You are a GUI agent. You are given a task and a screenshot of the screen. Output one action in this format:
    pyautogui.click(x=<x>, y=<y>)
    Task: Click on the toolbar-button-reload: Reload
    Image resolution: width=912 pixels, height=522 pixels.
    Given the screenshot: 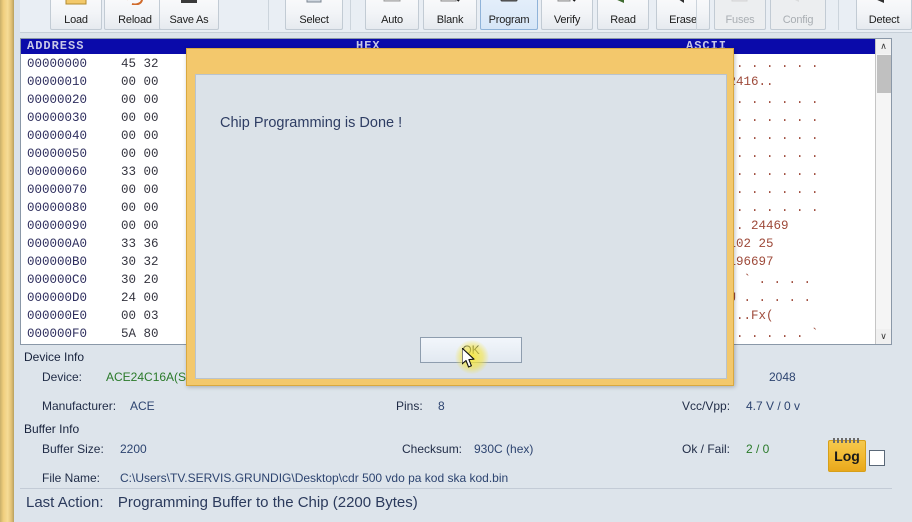 What is the action you would take?
    pyautogui.click(x=135, y=15)
    